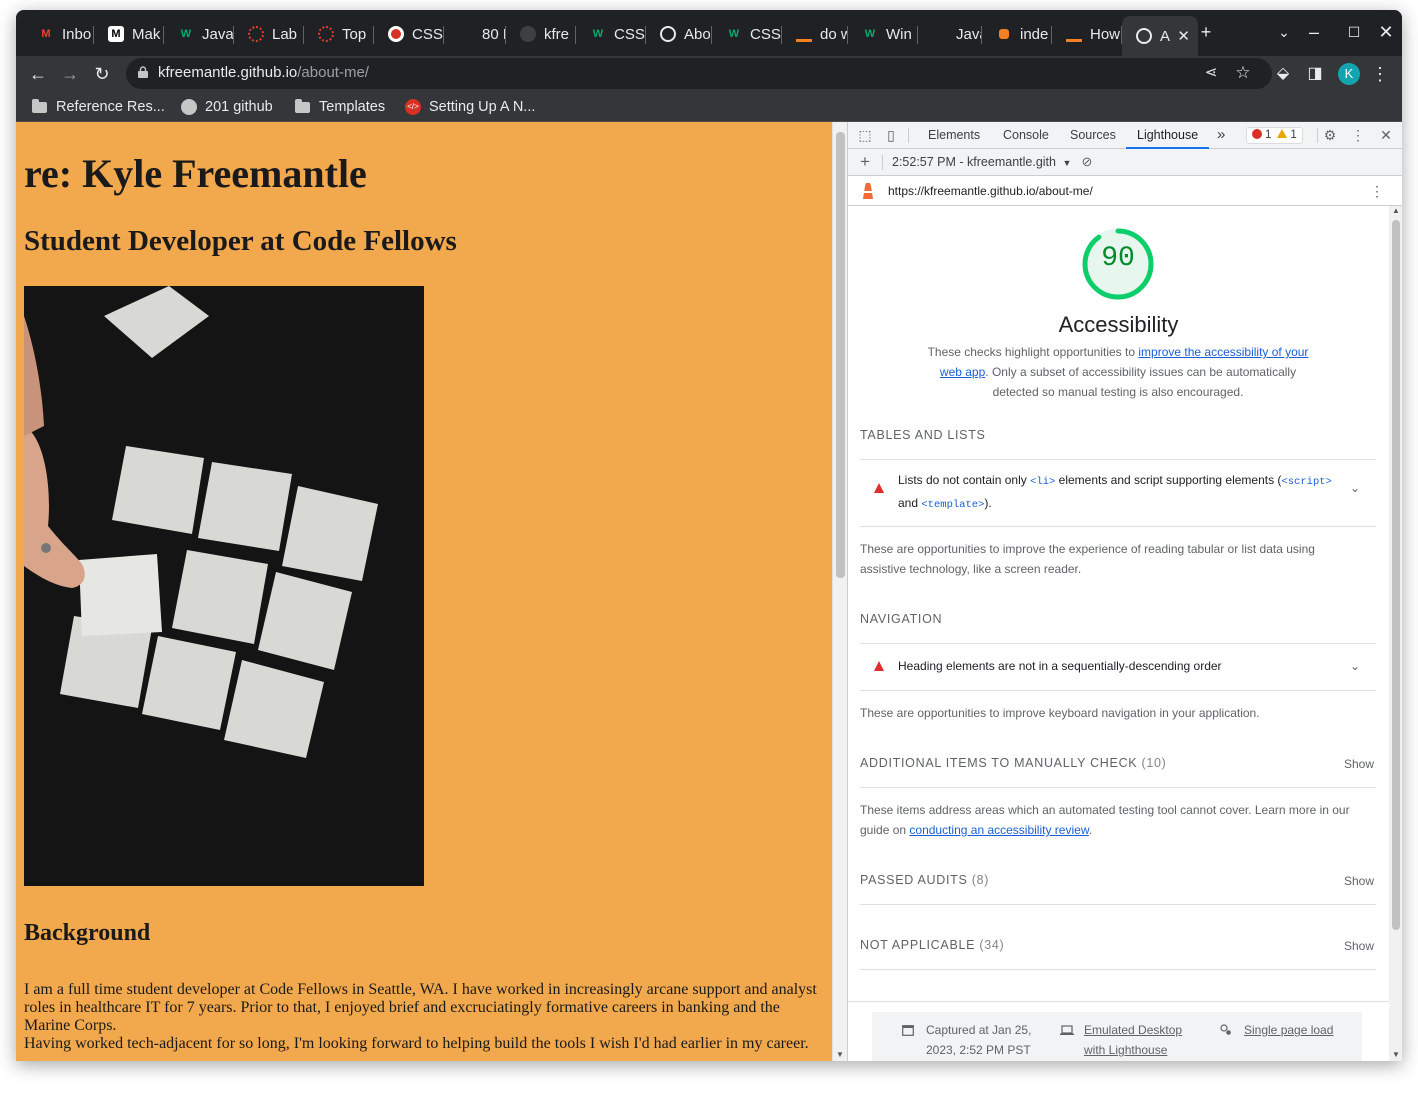 Image resolution: width=1418 pixels, height=1093 pixels. What do you see at coordinates (340, 107) in the screenshot?
I see `bookmark-templates-folder: Templates` at bounding box center [340, 107].